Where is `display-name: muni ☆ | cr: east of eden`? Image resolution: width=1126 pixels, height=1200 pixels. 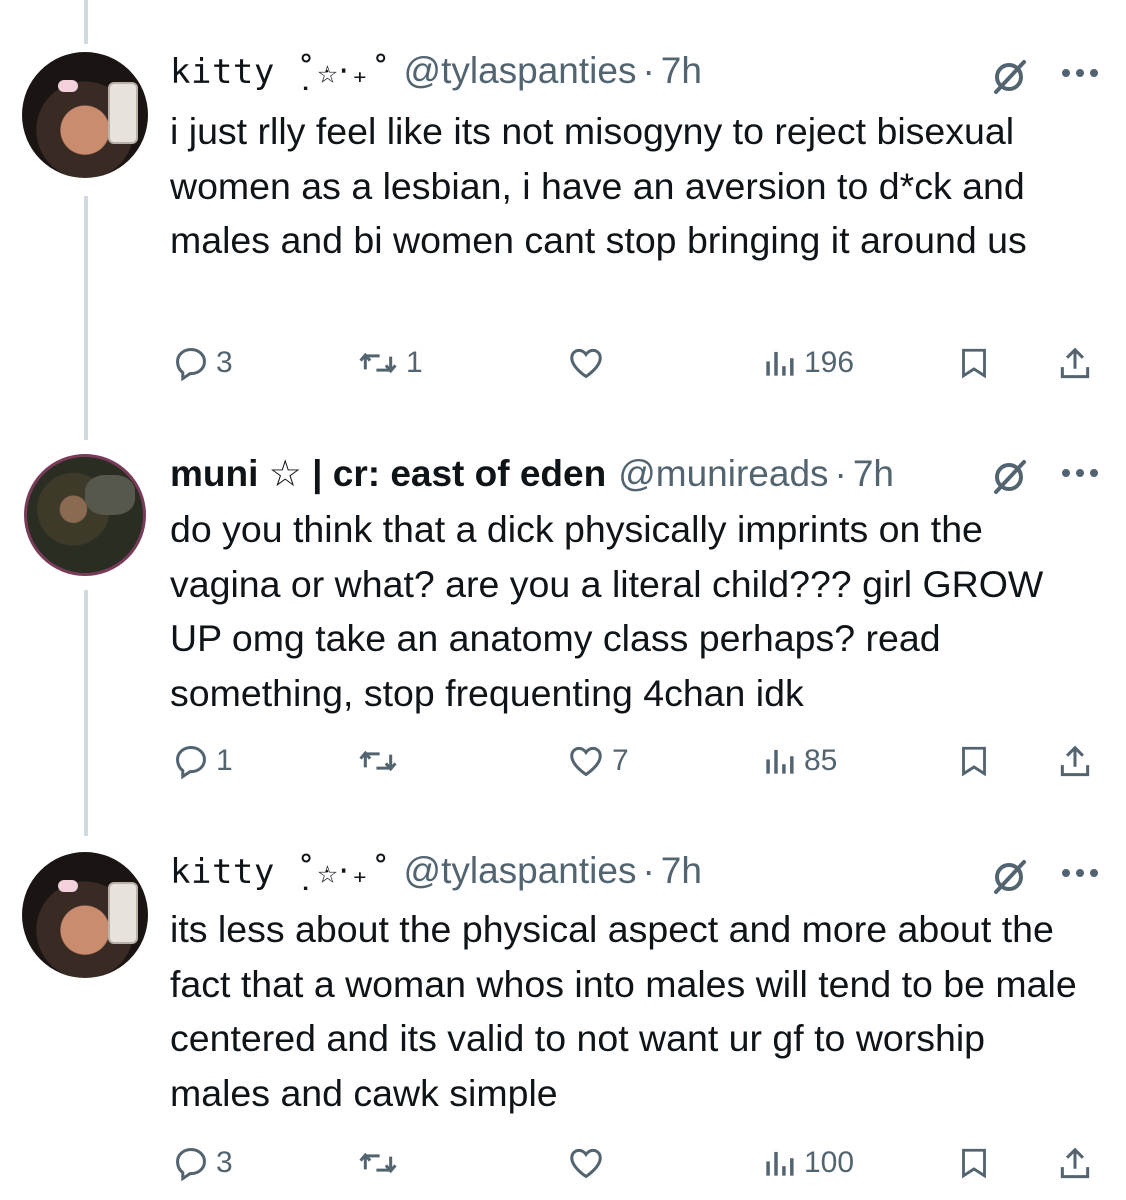 display-name: muni ☆ | cr: east of eden is located at coordinates (388, 473).